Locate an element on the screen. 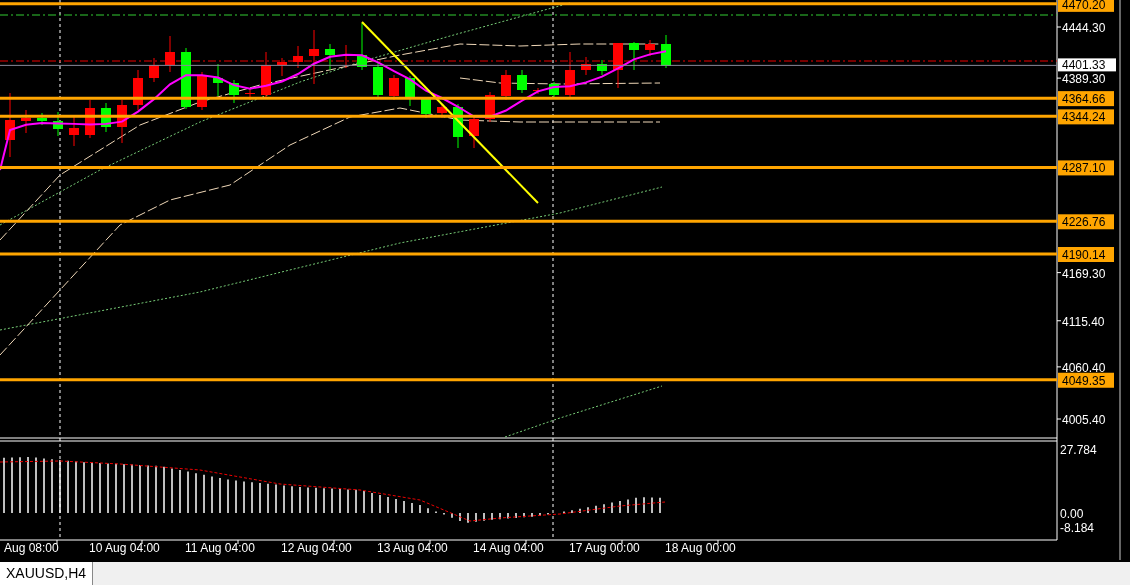 The width and height of the screenshot is (1130, 585). price-level-label: 4190.14 is located at coordinates (1086, 254).